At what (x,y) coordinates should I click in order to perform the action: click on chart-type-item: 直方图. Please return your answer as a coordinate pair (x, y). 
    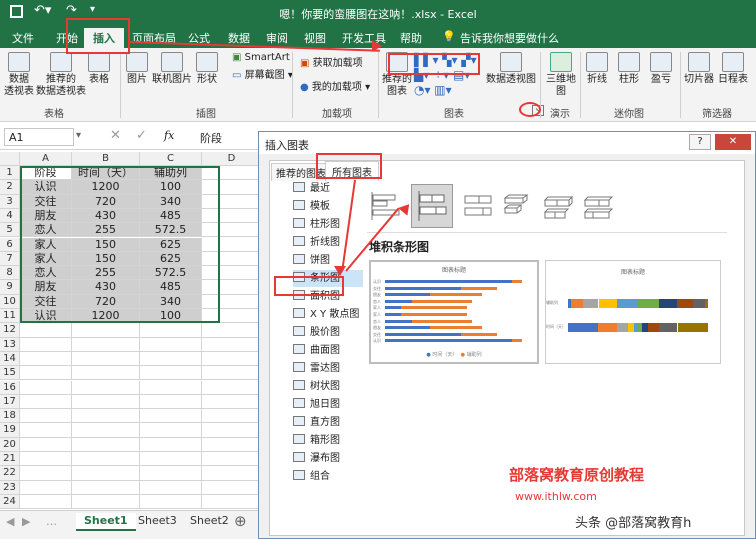
    Looking at the image, I should click on (316, 422).